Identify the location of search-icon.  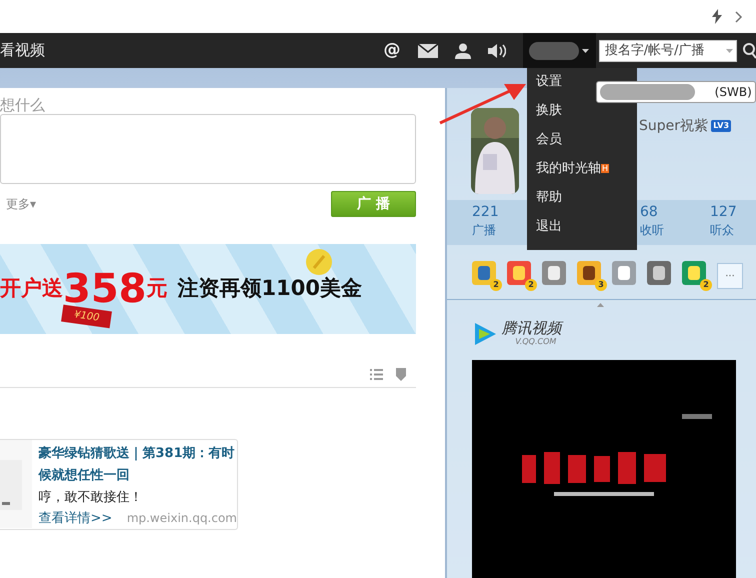
(749, 50).